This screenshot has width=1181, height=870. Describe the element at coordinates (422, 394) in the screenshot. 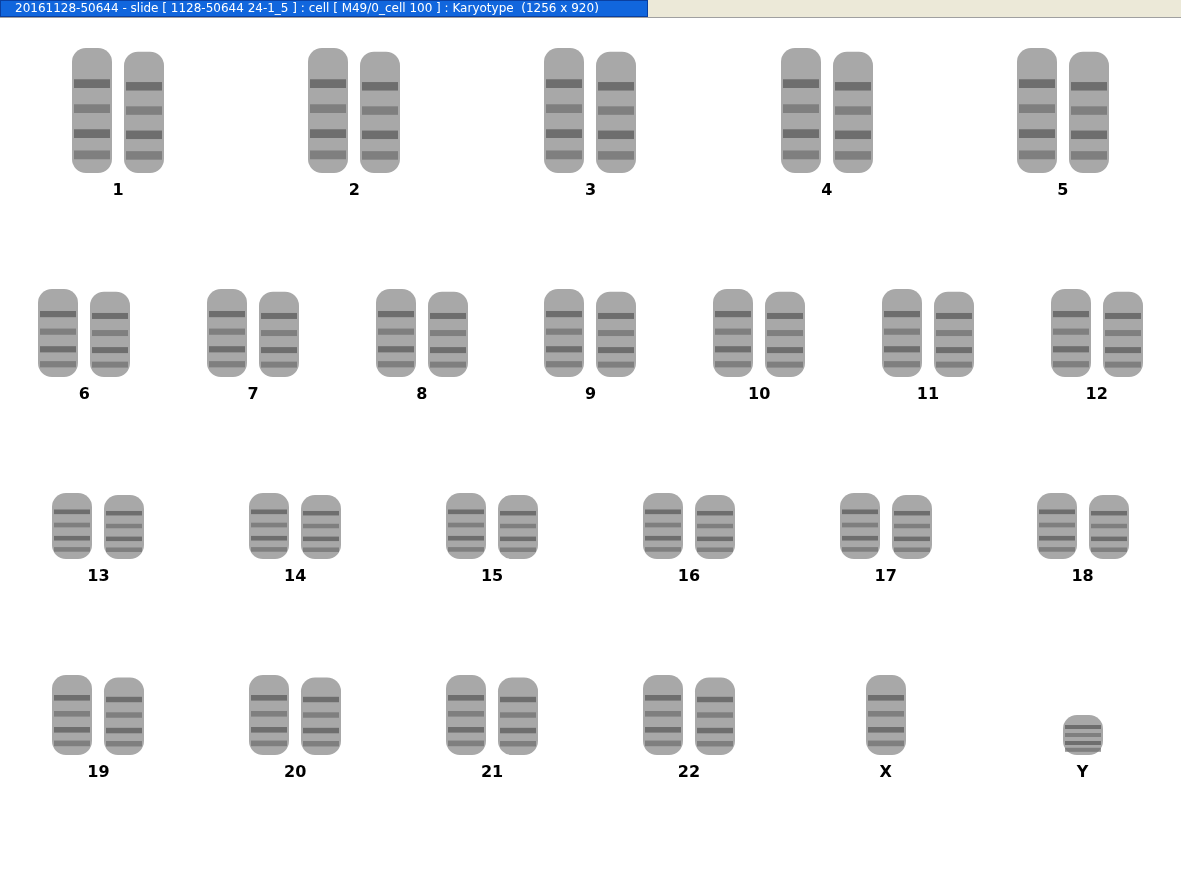

I see `chromosome-label: 8` at that location.